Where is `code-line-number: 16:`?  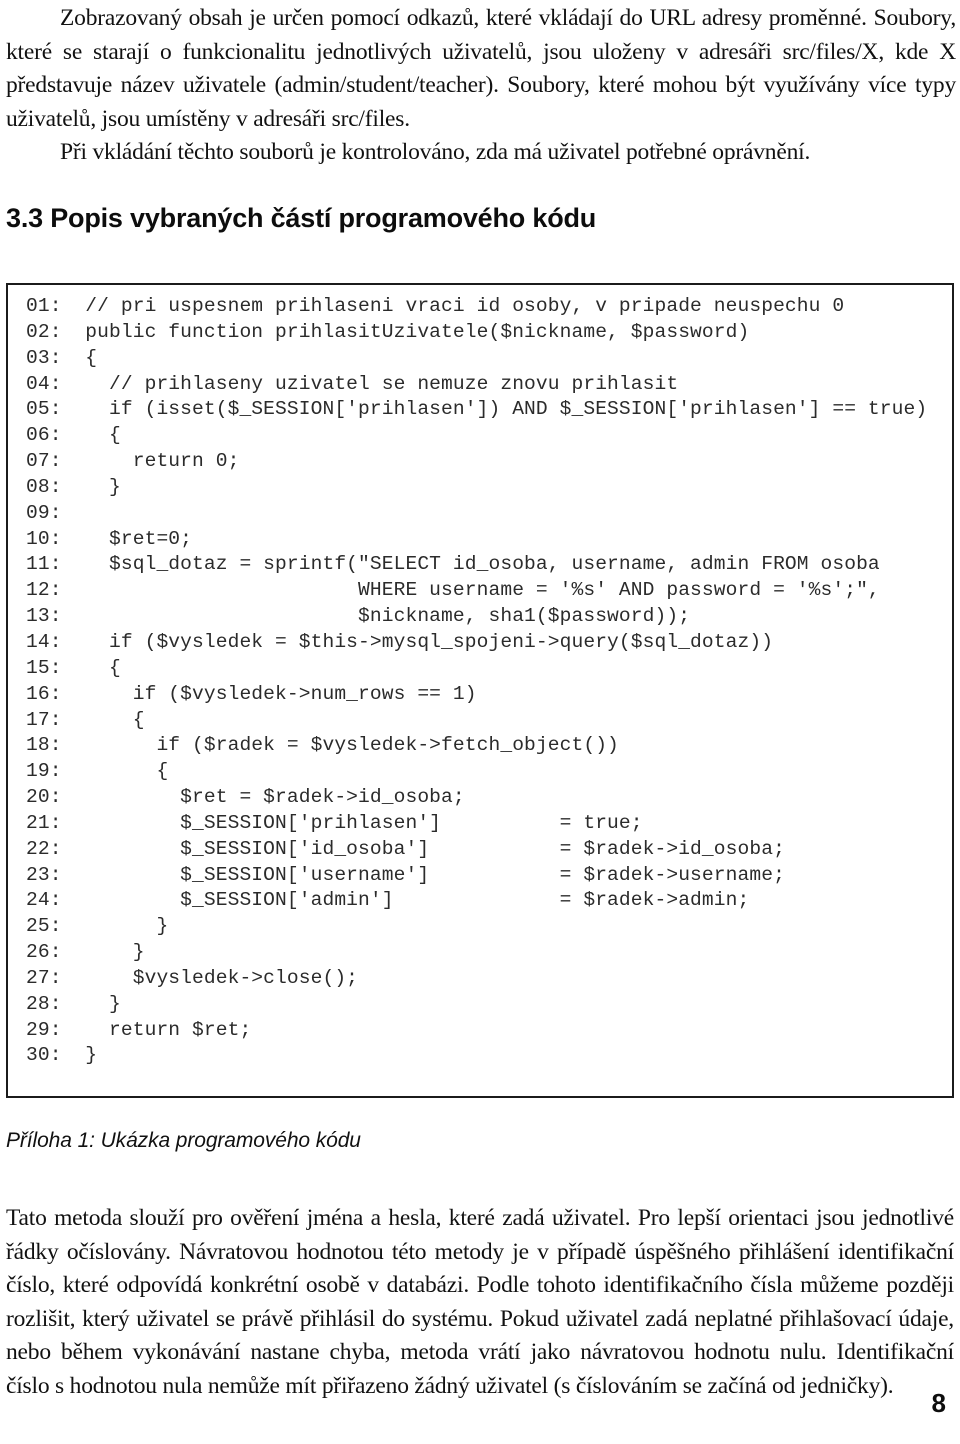 code-line-number: 16: is located at coordinates (44, 693).